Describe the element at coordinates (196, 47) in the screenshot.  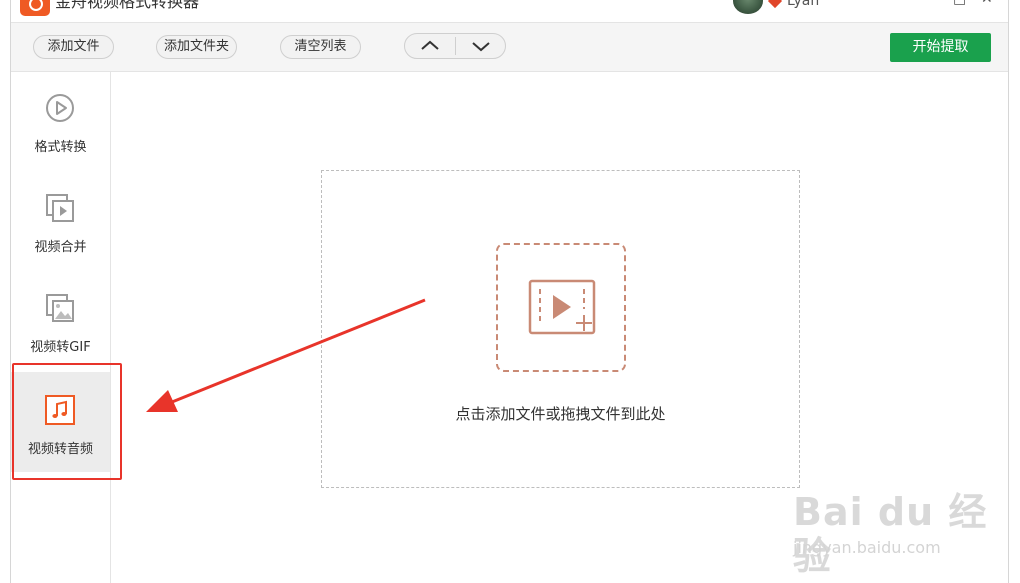
I see `add-folder-button: 添加文件夹` at that location.